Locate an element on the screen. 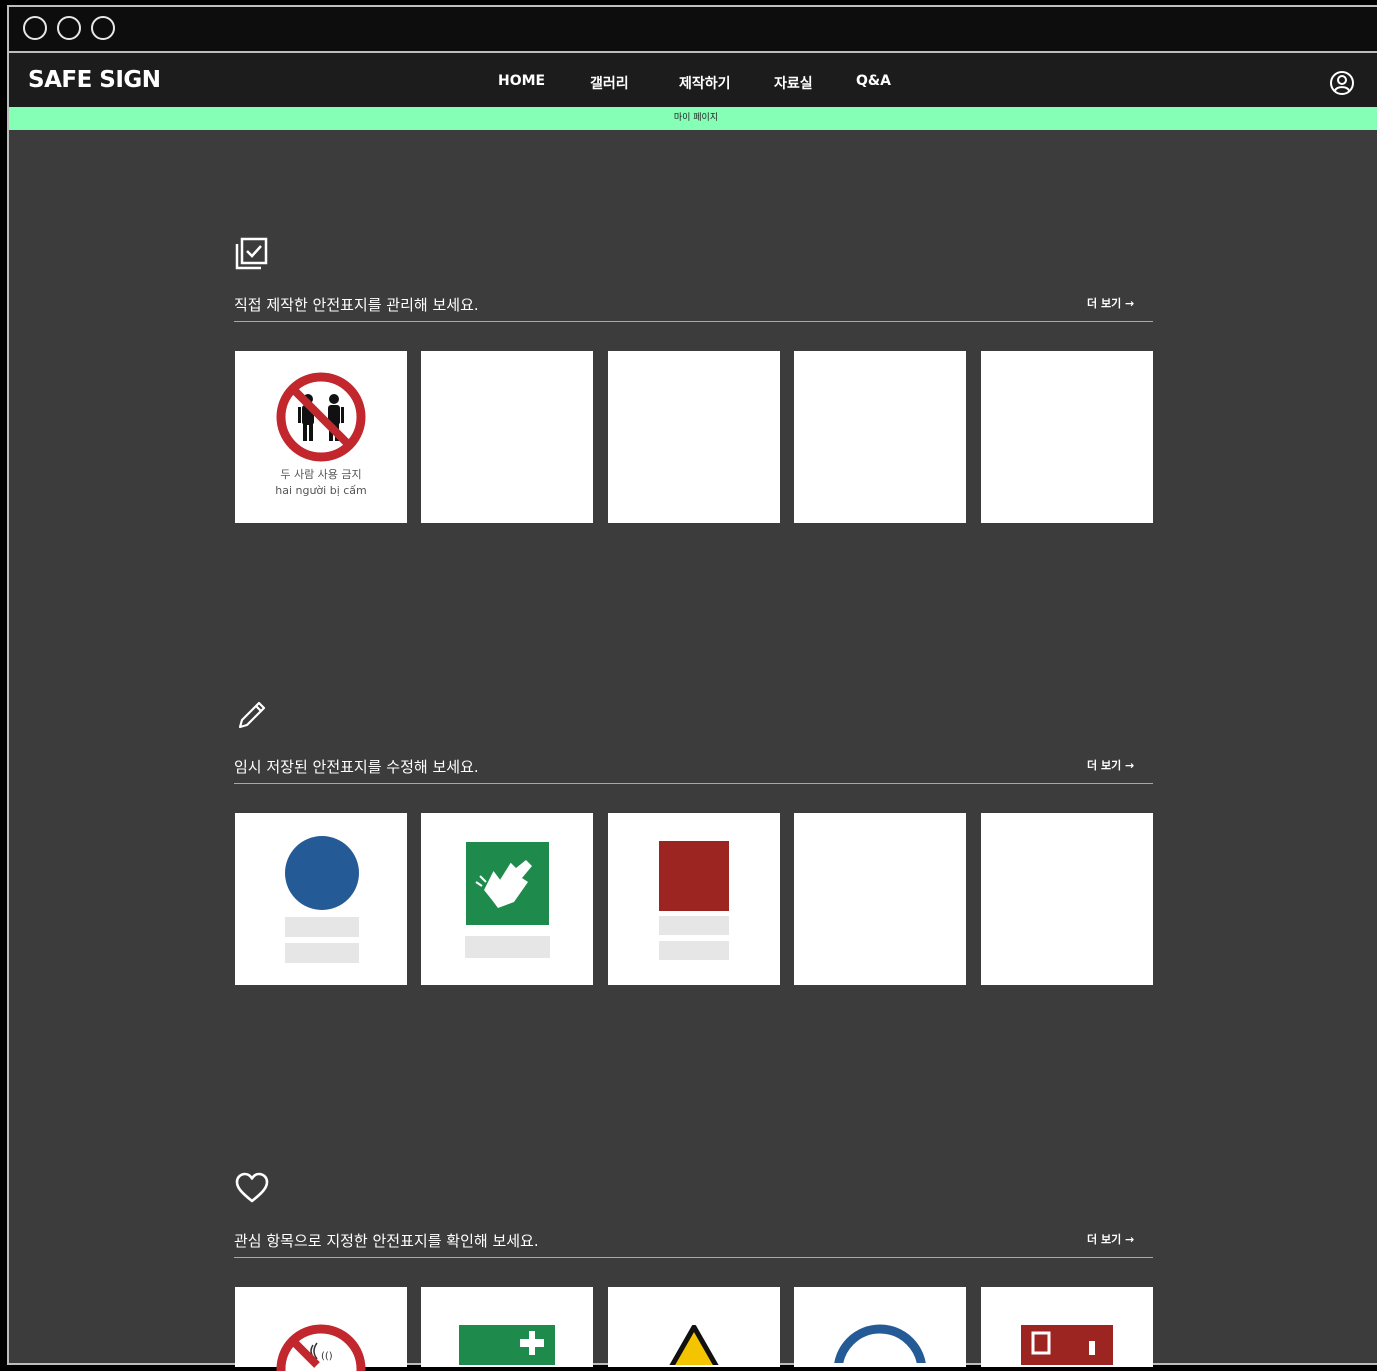 The height and width of the screenshot is (1371, 1377). my-page-bar: 마이 페이지 is located at coordinates (693, 118).